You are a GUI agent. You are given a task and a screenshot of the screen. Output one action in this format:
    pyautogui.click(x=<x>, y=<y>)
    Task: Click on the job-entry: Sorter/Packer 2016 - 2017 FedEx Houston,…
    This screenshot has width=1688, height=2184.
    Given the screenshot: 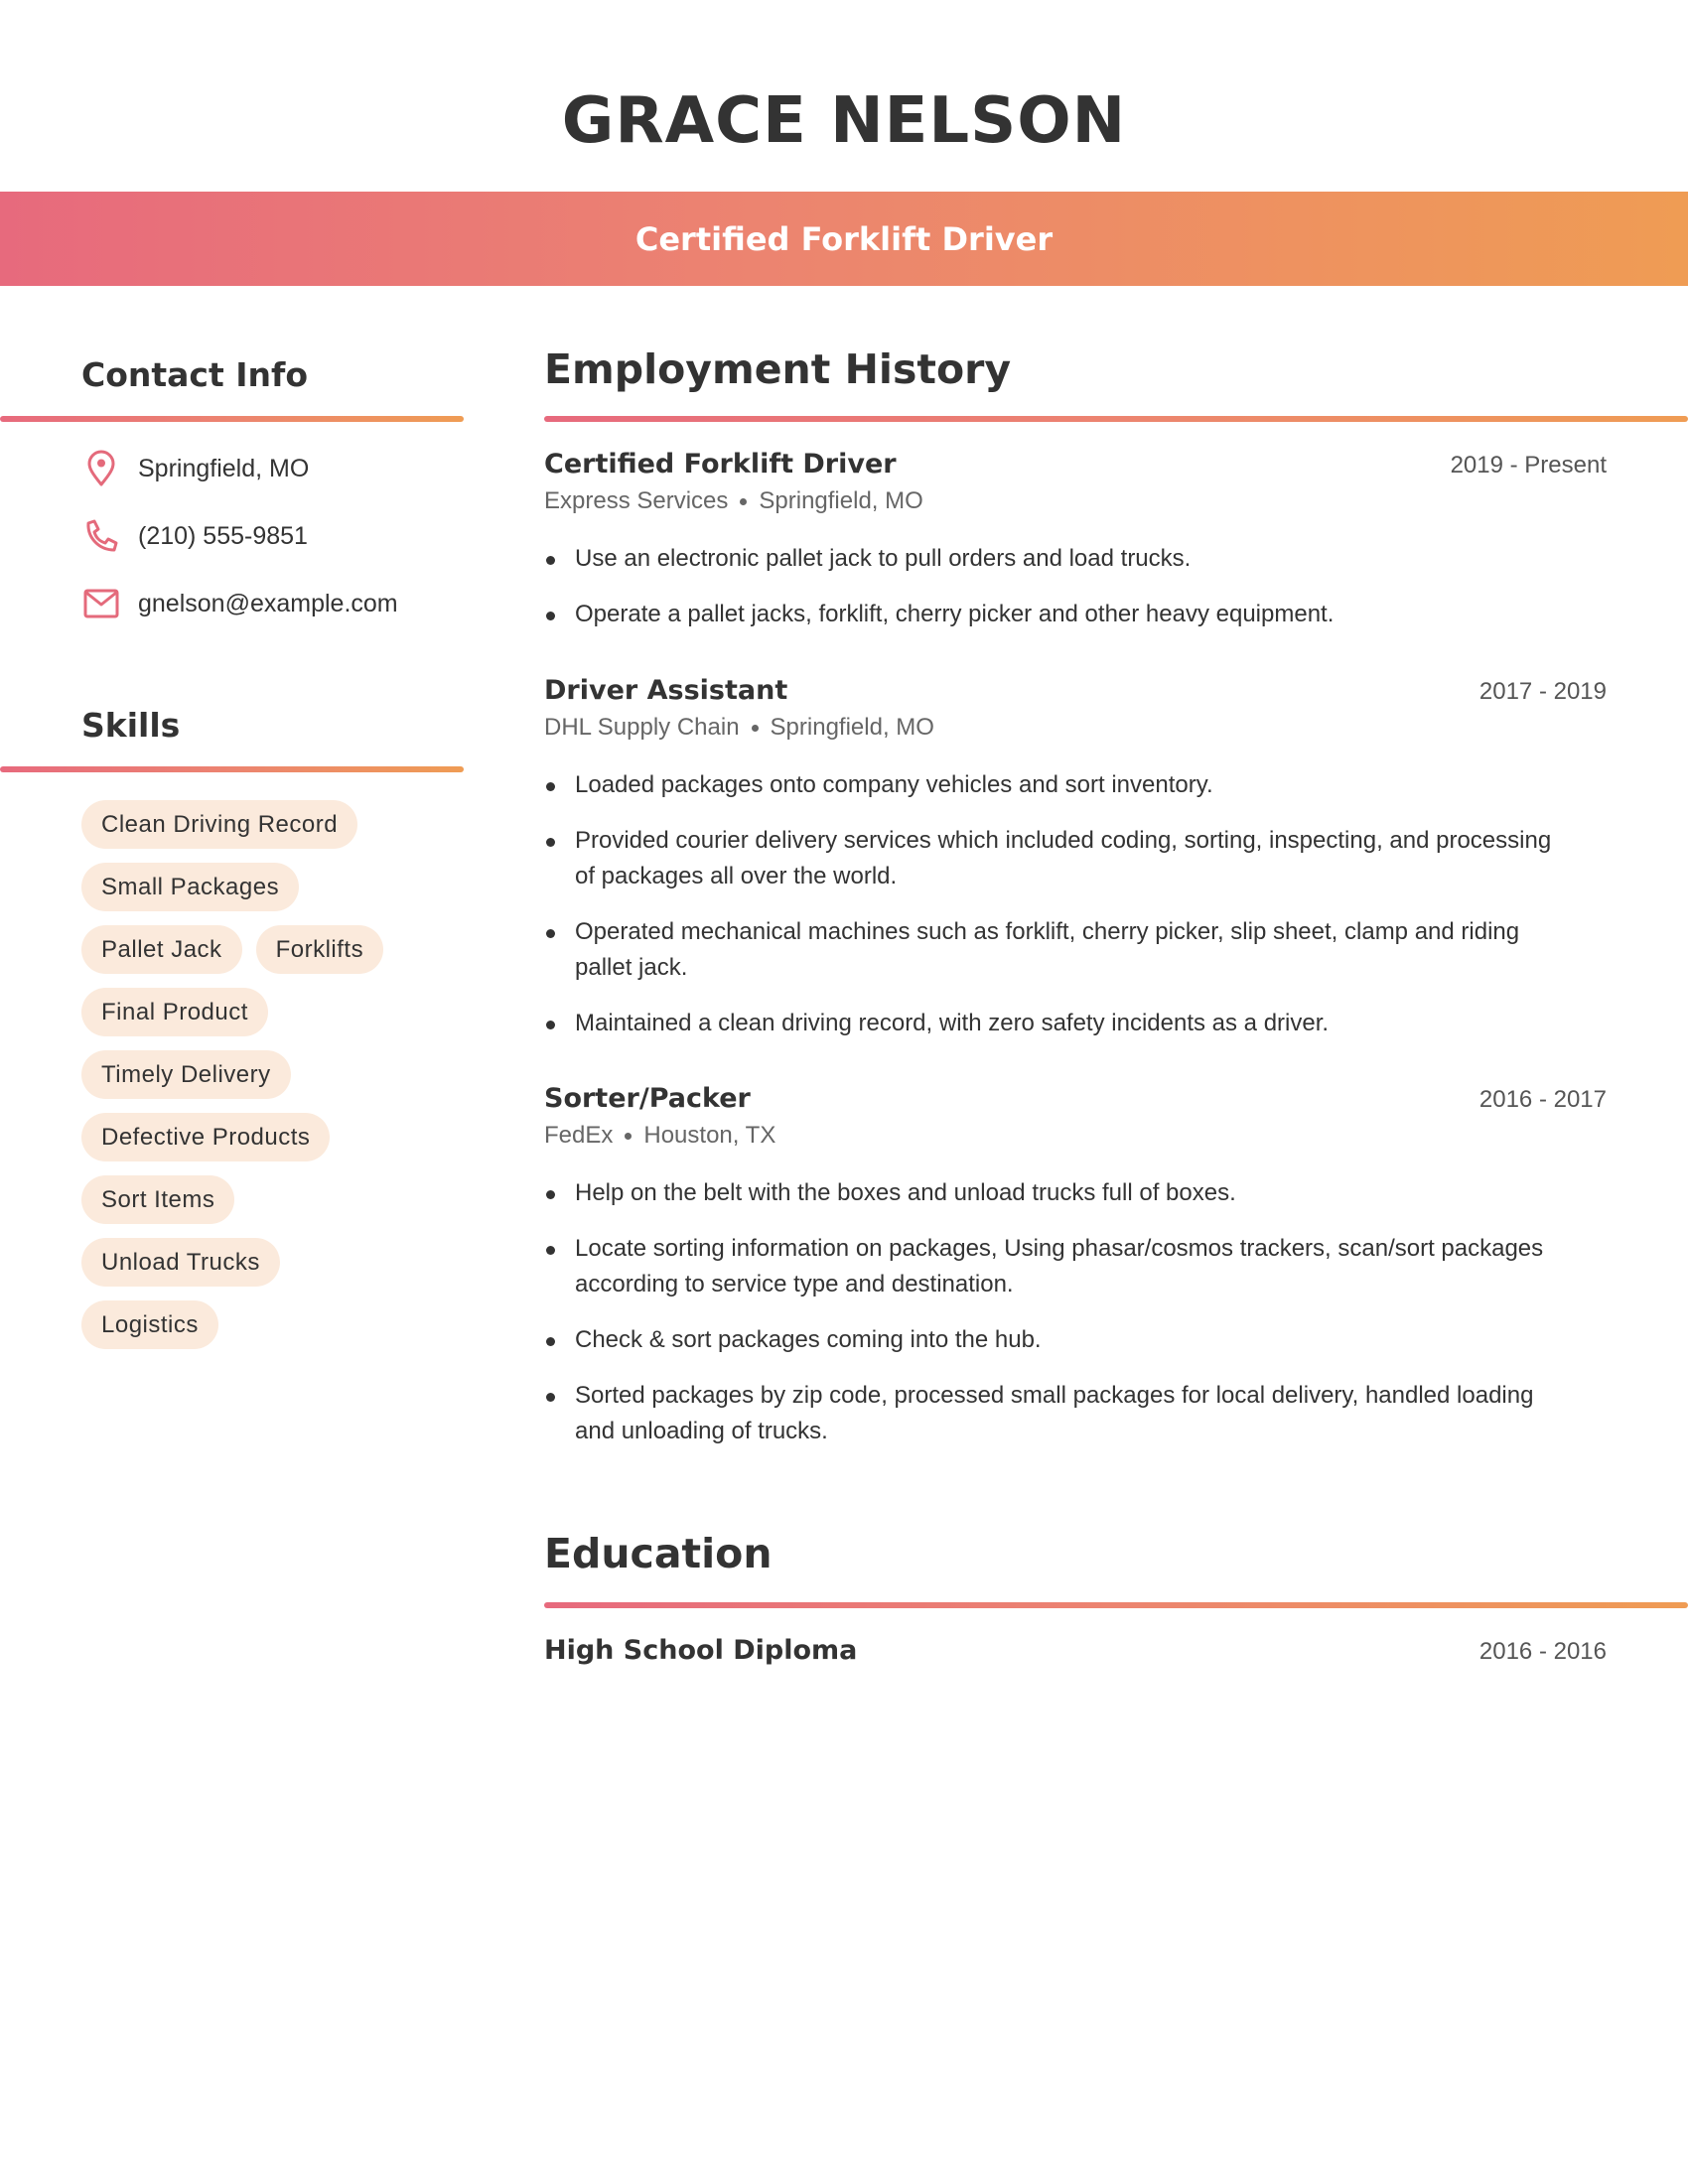 What is the action you would take?
    pyautogui.click(x=1075, y=1276)
    